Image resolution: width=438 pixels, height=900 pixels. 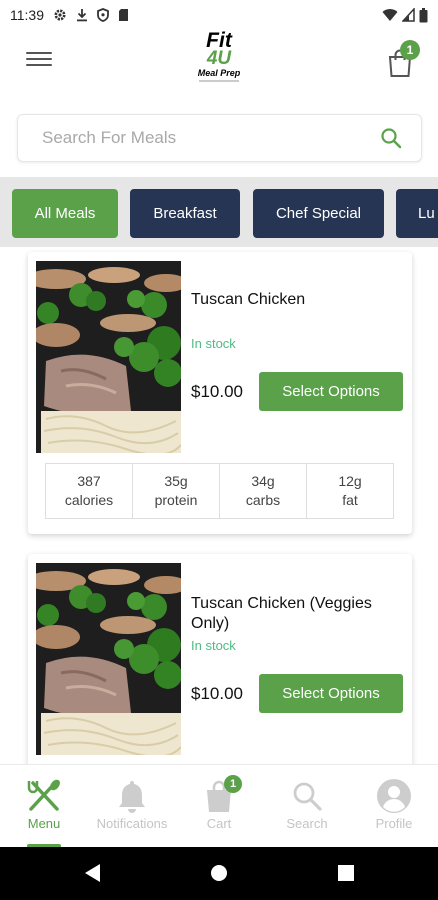 What do you see at coordinates (60, 15) in the screenshot?
I see `gear-icon` at bounding box center [60, 15].